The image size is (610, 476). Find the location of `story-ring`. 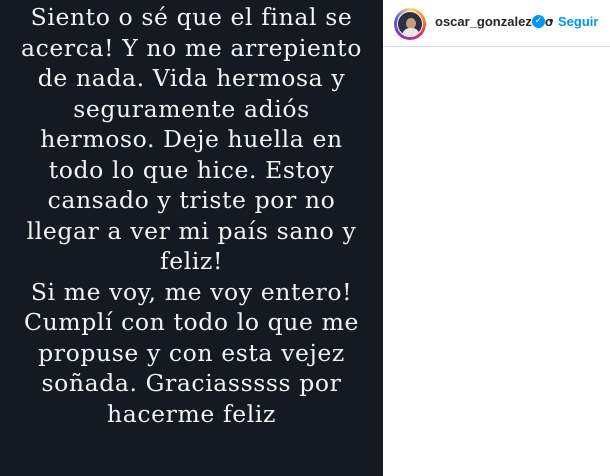

story-ring is located at coordinates (410, 24).